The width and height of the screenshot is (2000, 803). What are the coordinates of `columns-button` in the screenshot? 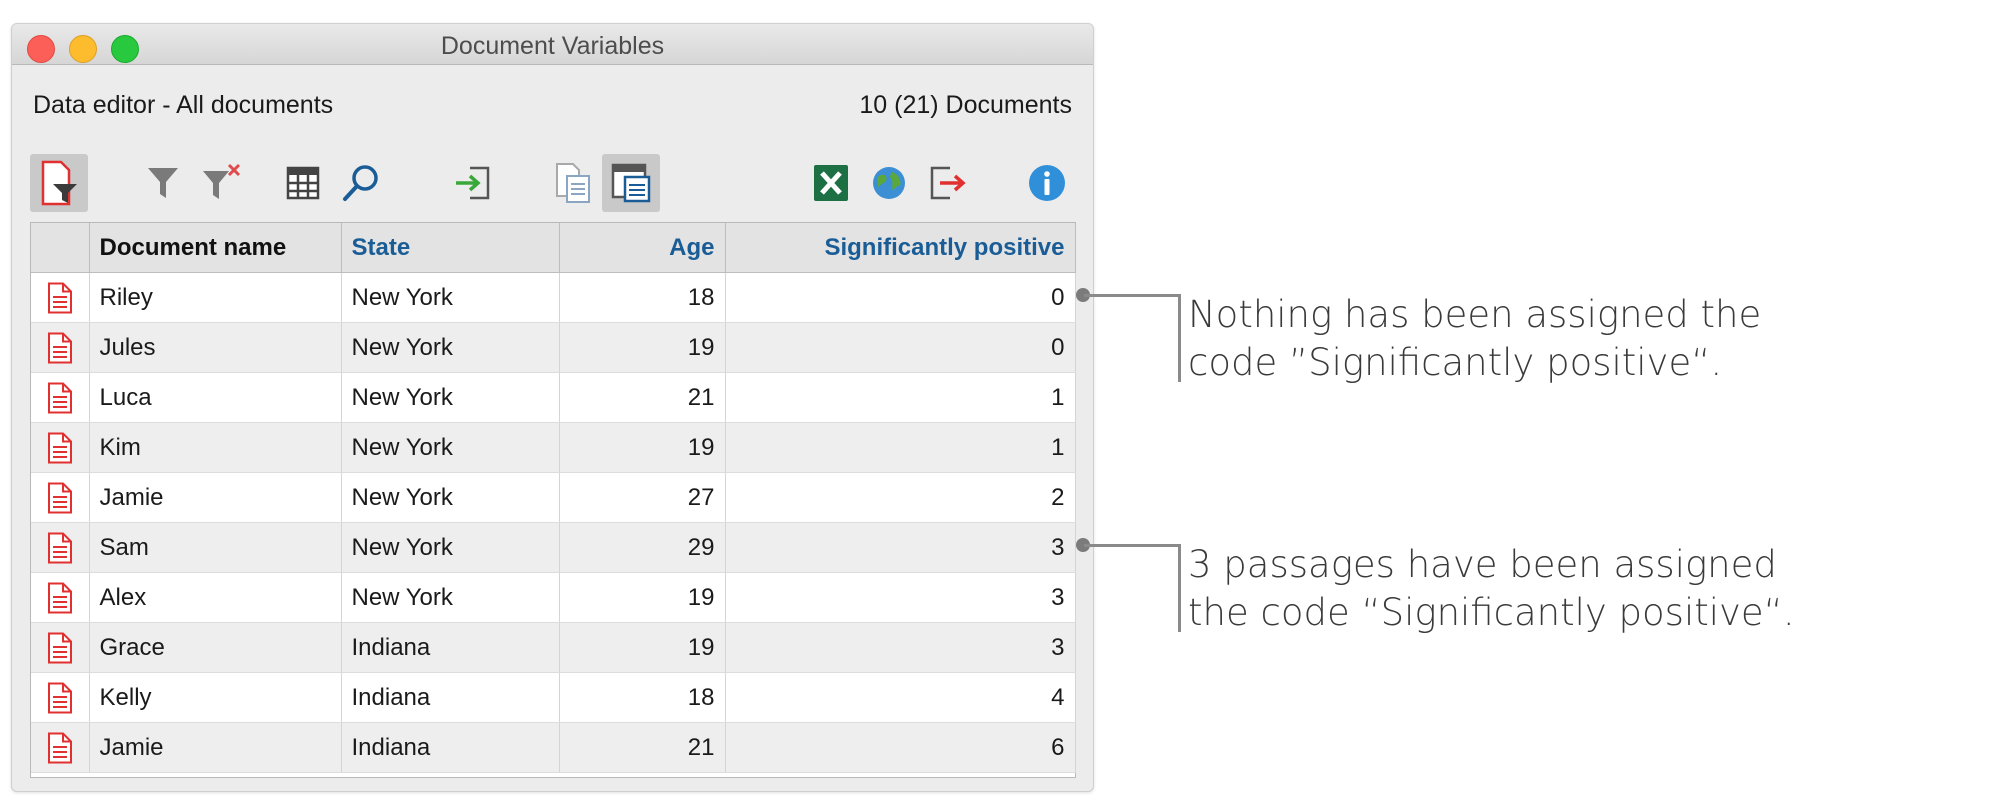 It's located at (303, 183).